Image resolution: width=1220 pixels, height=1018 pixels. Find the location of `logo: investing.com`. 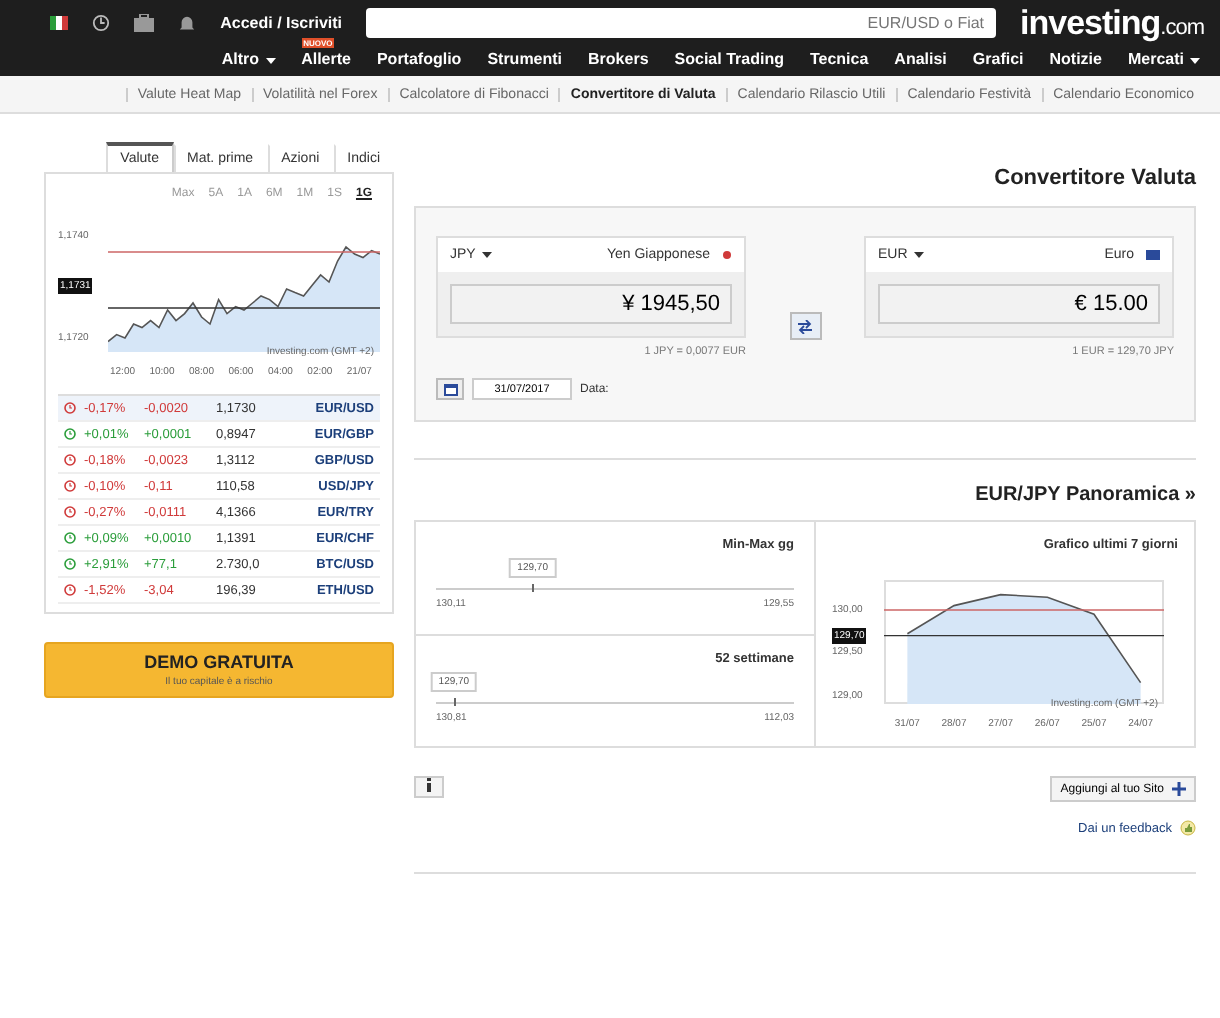

logo: investing.com is located at coordinates (1112, 23).